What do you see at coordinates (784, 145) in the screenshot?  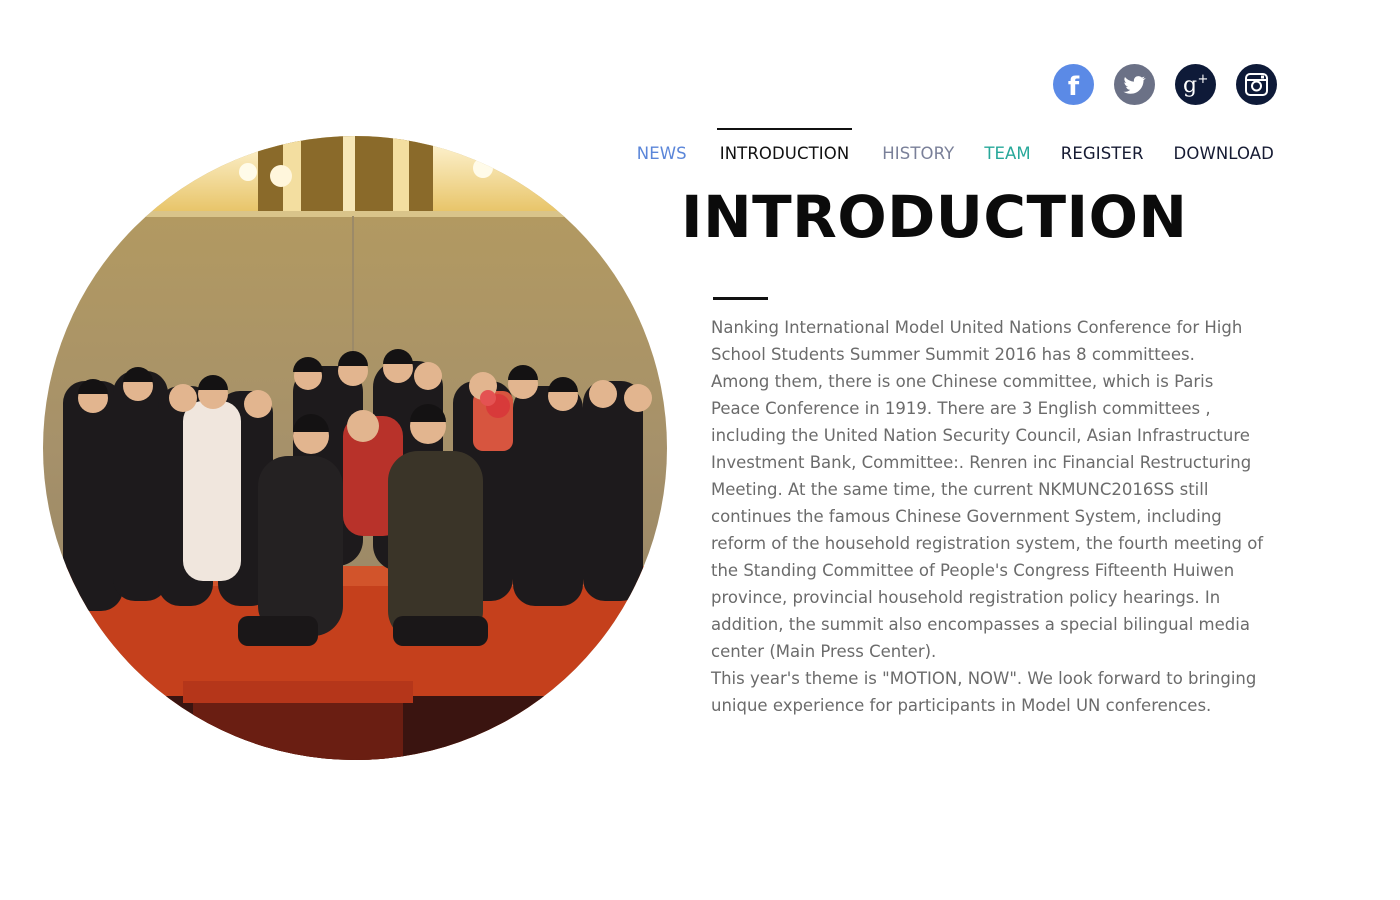 I see `nav-introduction: INTRODUCTION` at bounding box center [784, 145].